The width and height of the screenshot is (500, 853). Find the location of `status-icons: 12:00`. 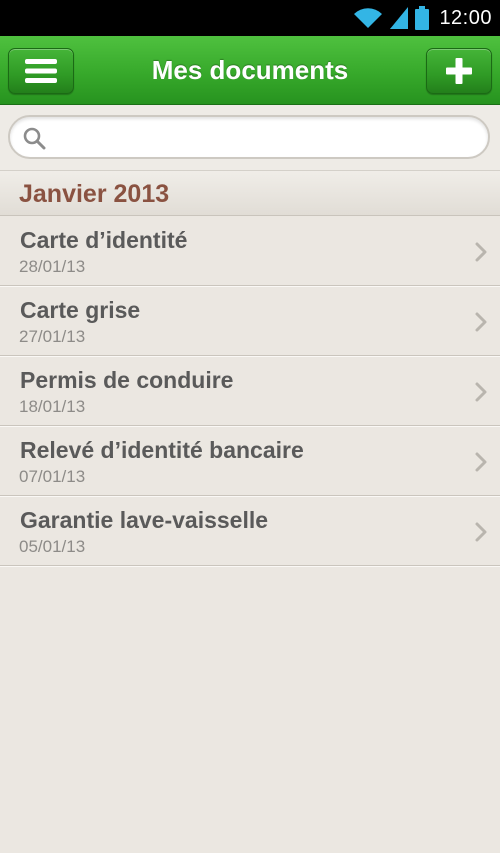

status-icons: 12:00 is located at coordinates (422, 18).